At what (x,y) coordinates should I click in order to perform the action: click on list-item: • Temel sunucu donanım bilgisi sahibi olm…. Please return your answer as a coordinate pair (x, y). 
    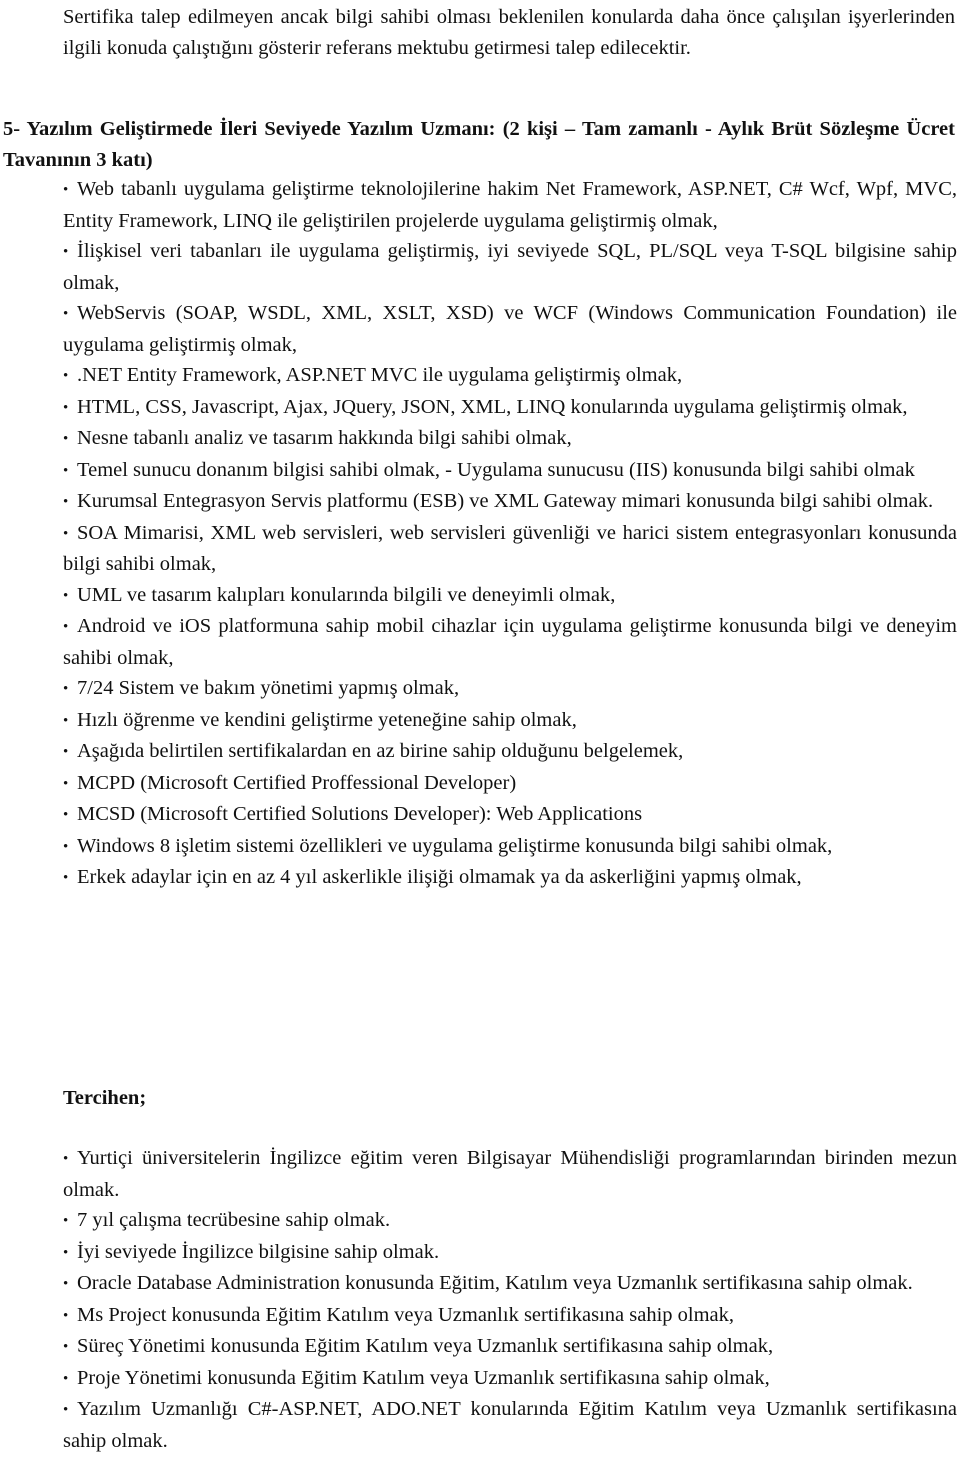
    Looking at the image, I should click on (510, 471).